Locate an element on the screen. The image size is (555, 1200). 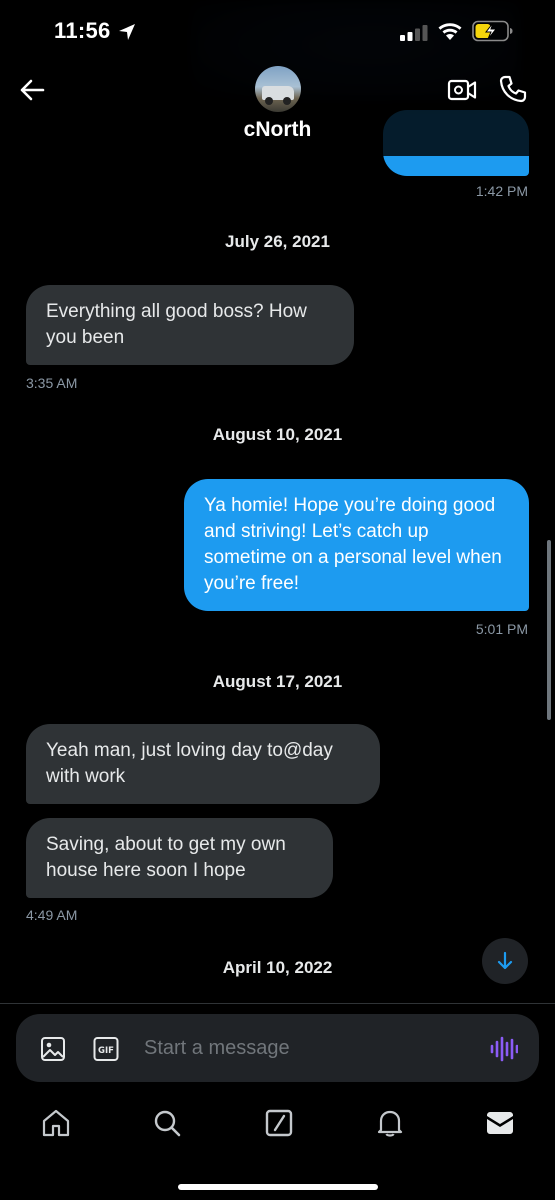
scrollbar-thumb is located at coordinates (549, 630).